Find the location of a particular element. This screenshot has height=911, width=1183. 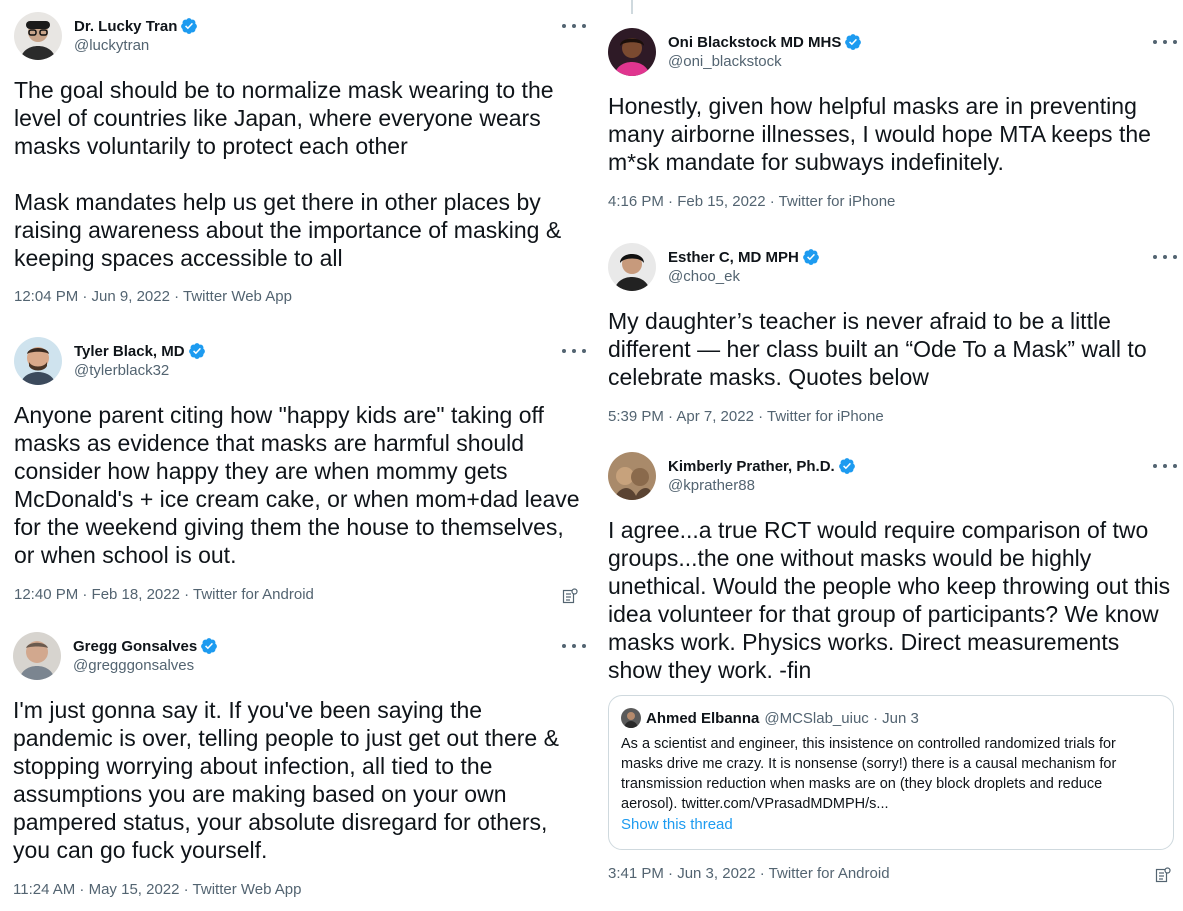

author-handle: @tylerblack32 is located at coordinates (121, 370).